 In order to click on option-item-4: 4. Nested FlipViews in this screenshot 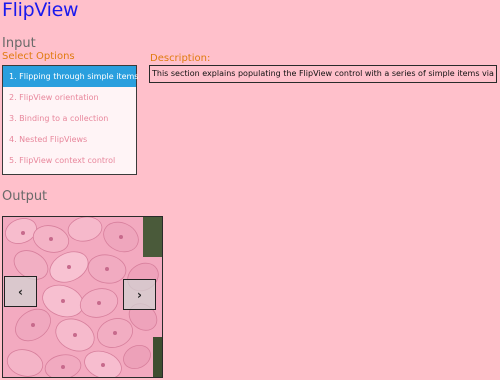, I will do `click(69, 139)`.